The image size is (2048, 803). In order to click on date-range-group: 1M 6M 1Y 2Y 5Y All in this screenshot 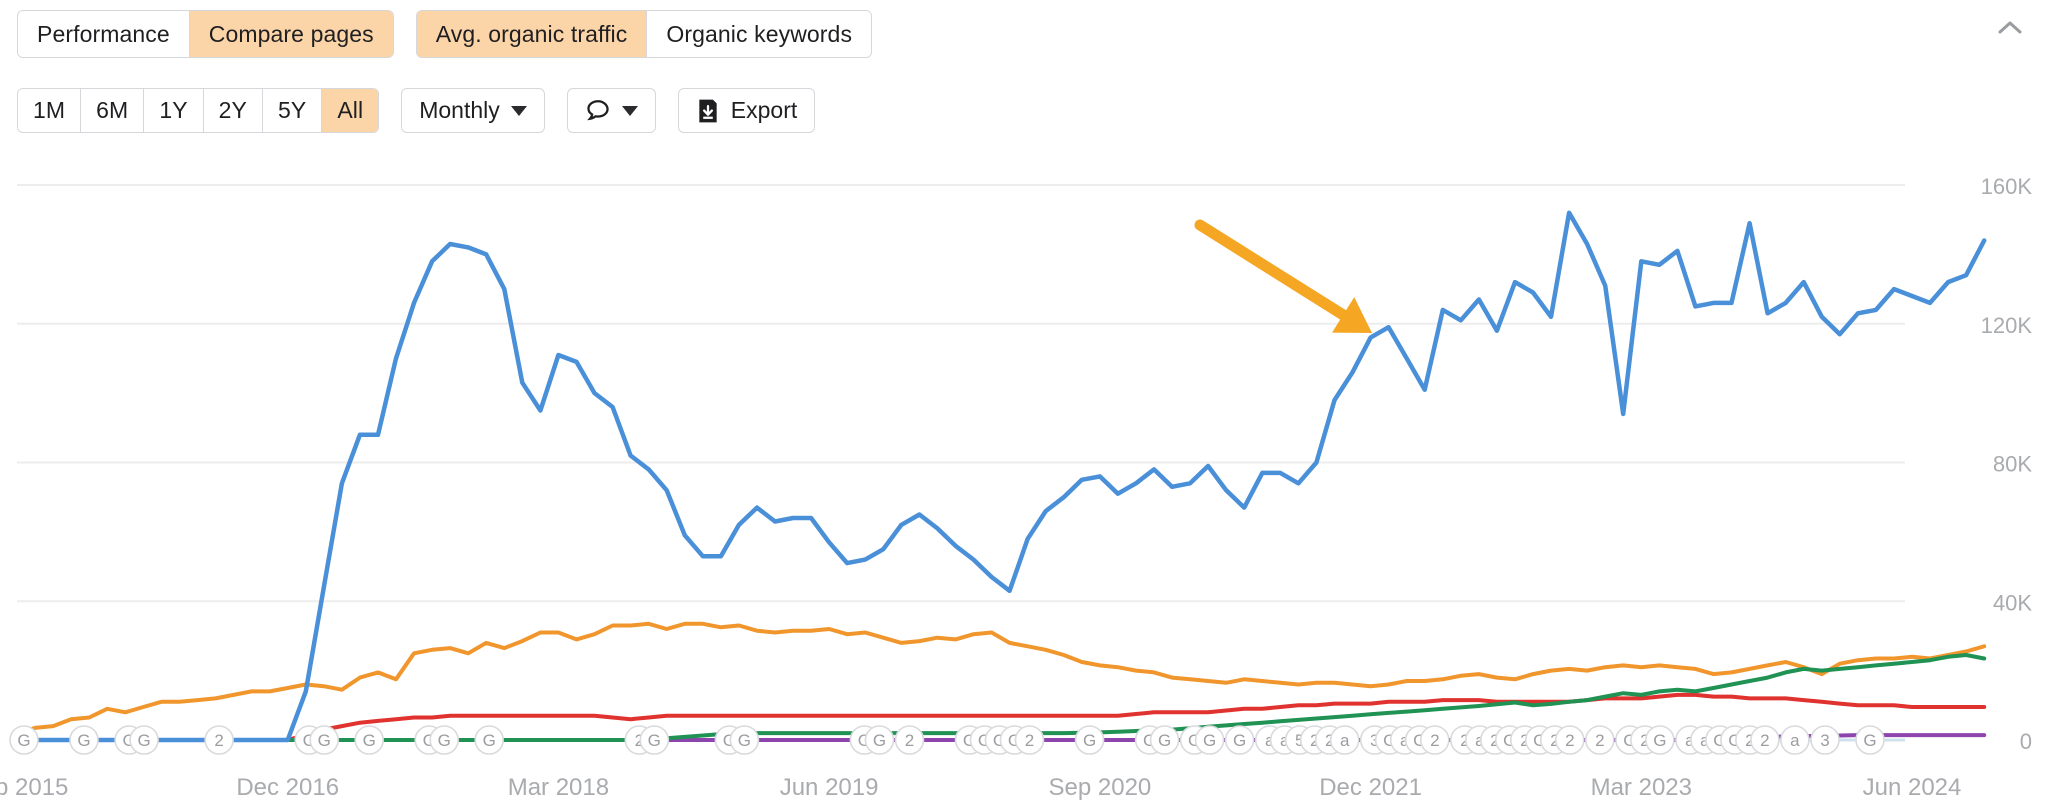, I will do `click(198, 110)`.